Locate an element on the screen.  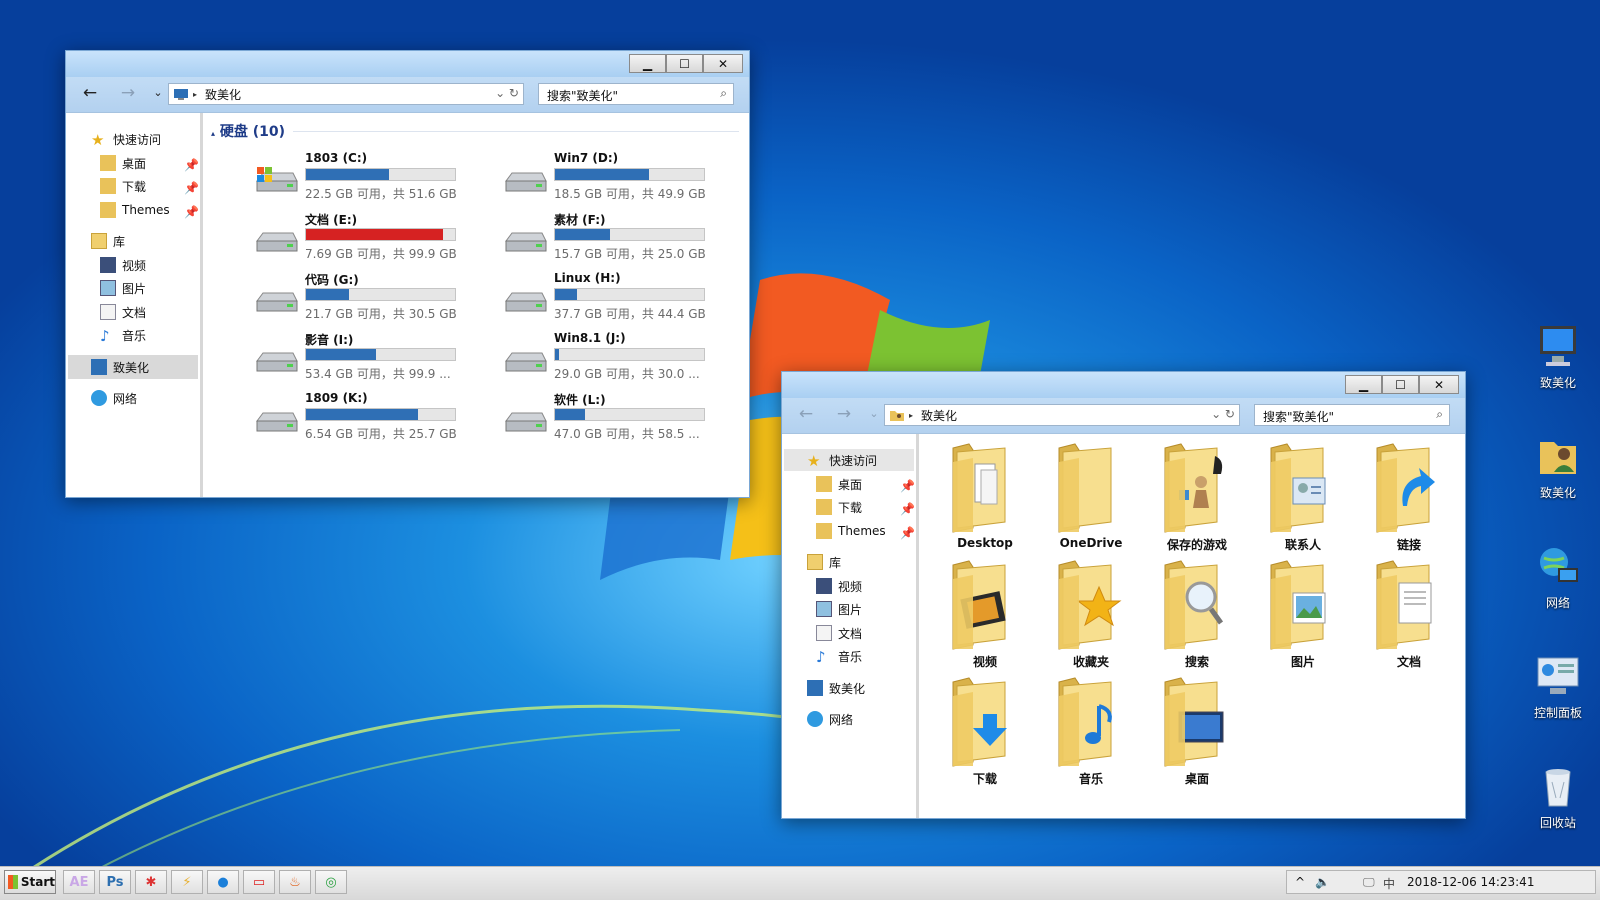
network-tray-icon: 🖵 is located at coordinates (1369, 882).